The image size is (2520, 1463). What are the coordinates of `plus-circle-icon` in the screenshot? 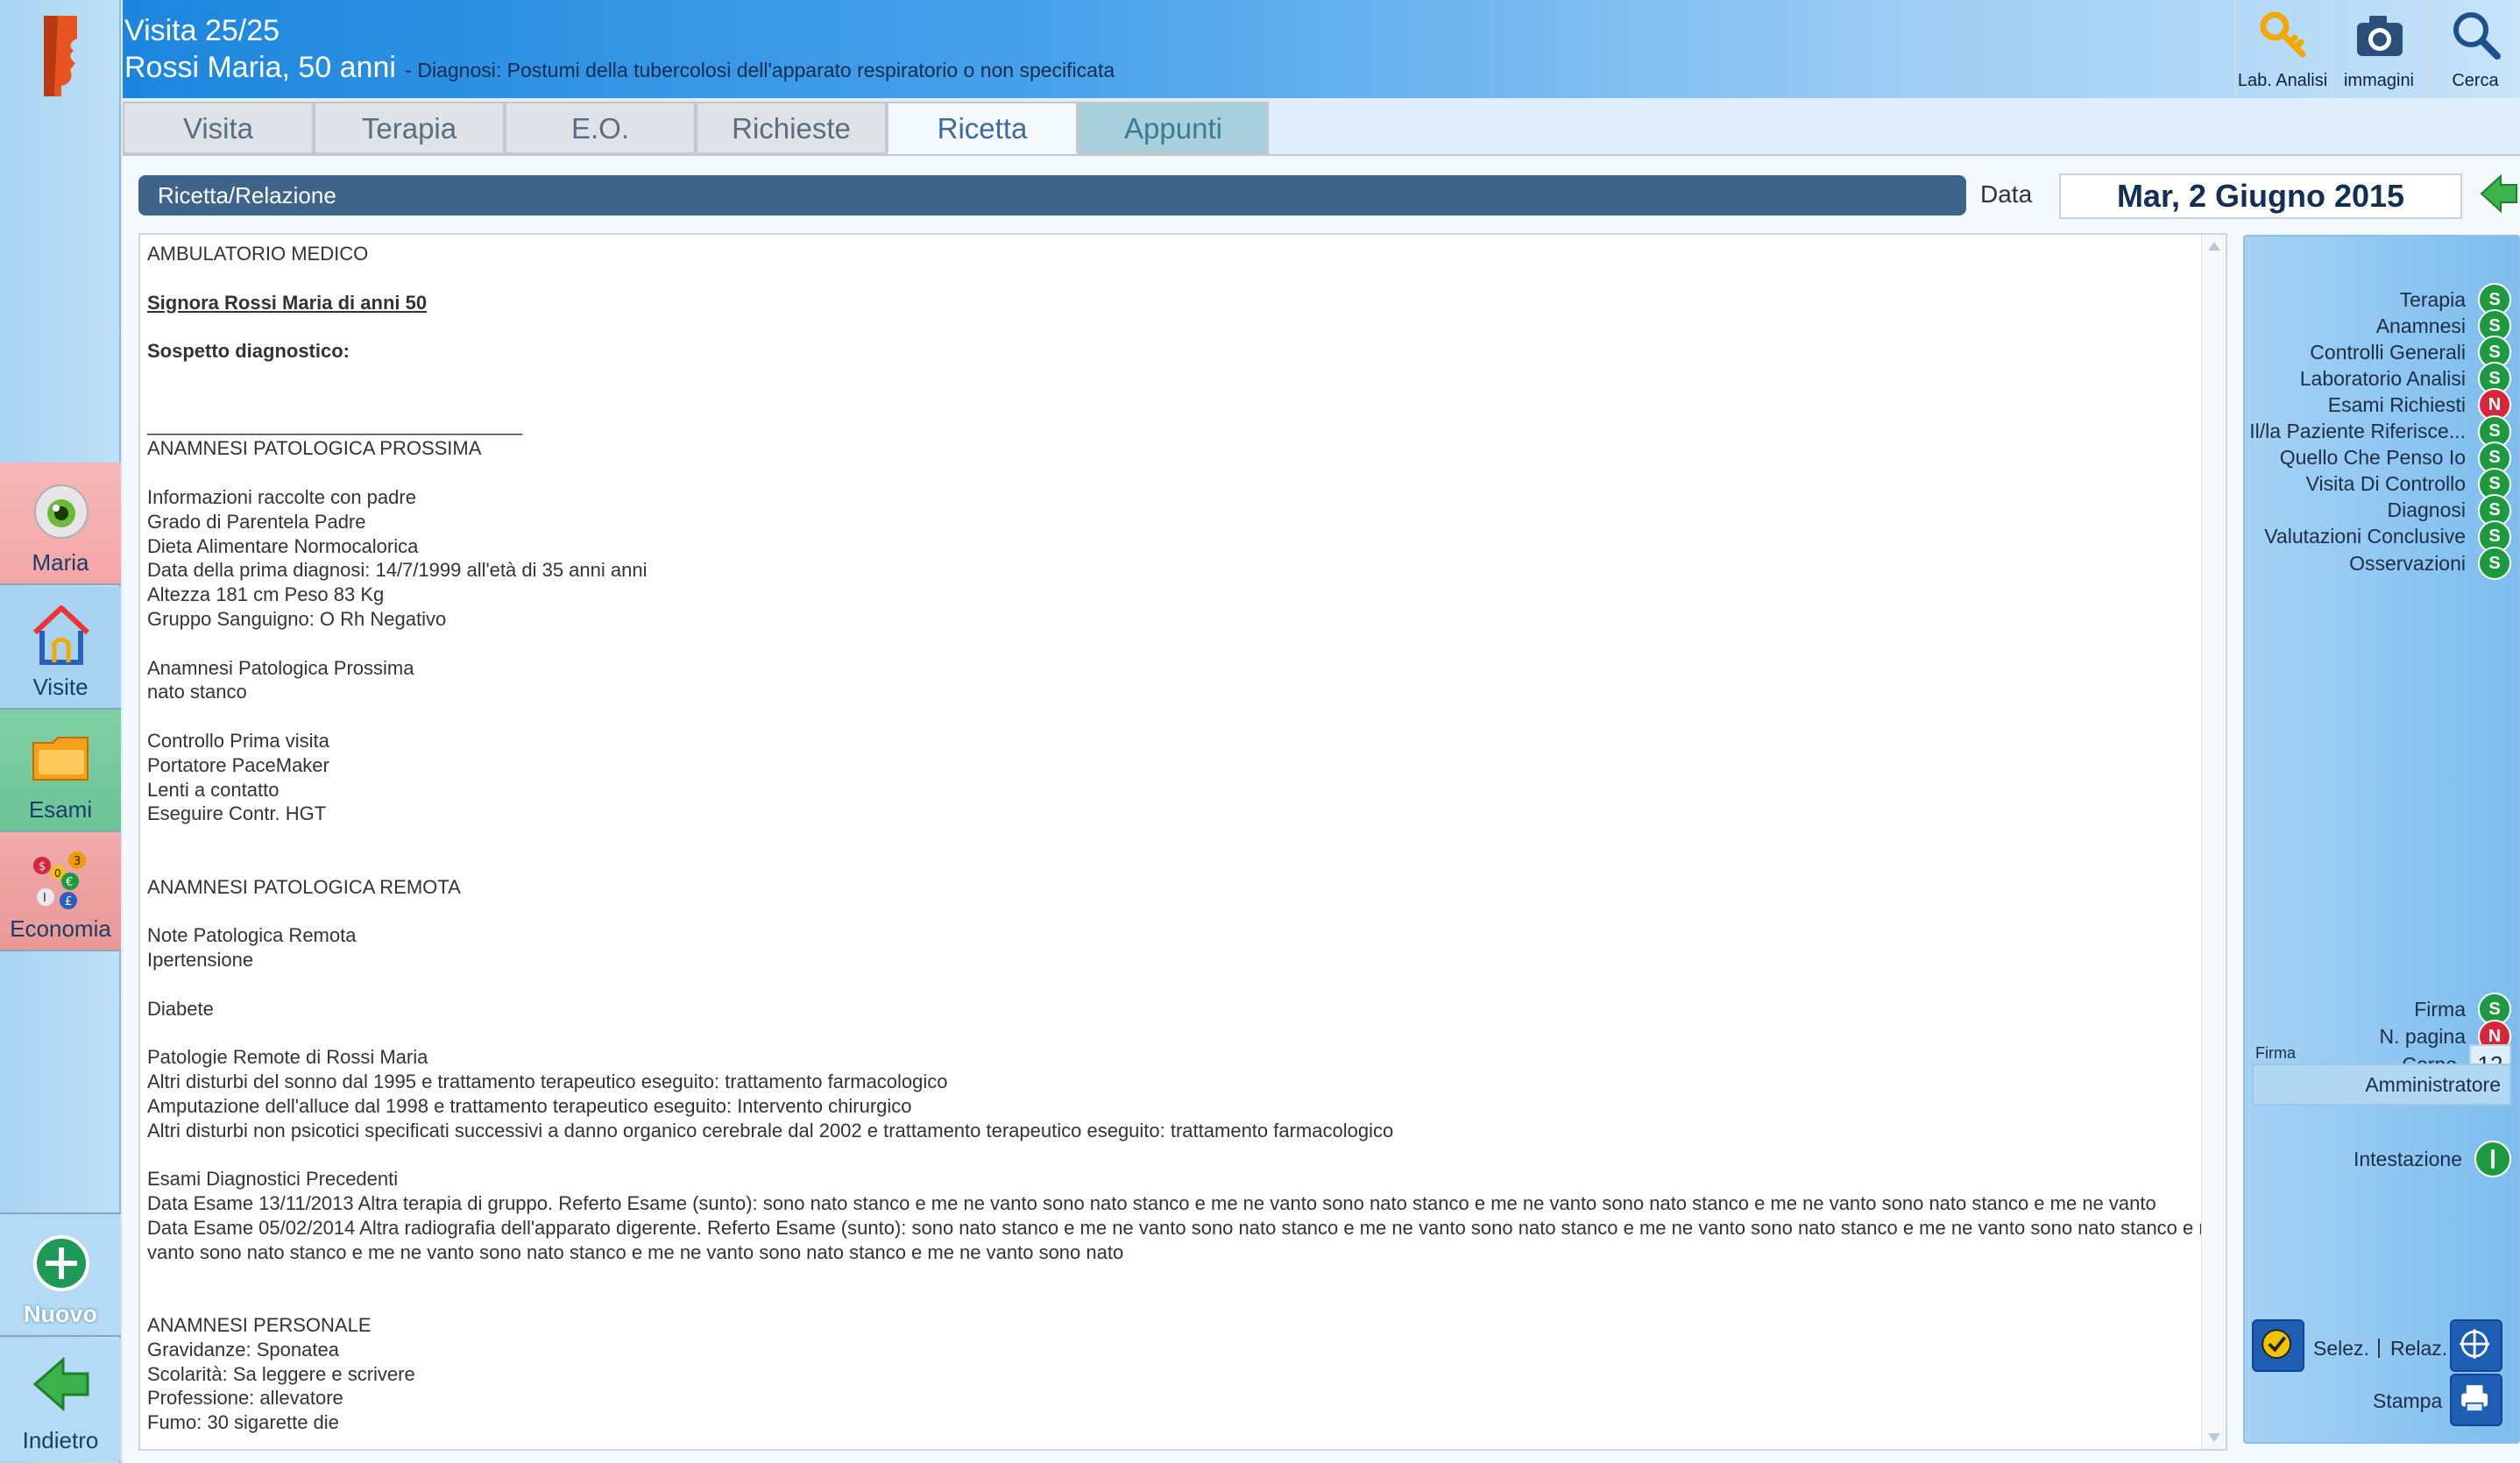 It's located at (61, 1263).